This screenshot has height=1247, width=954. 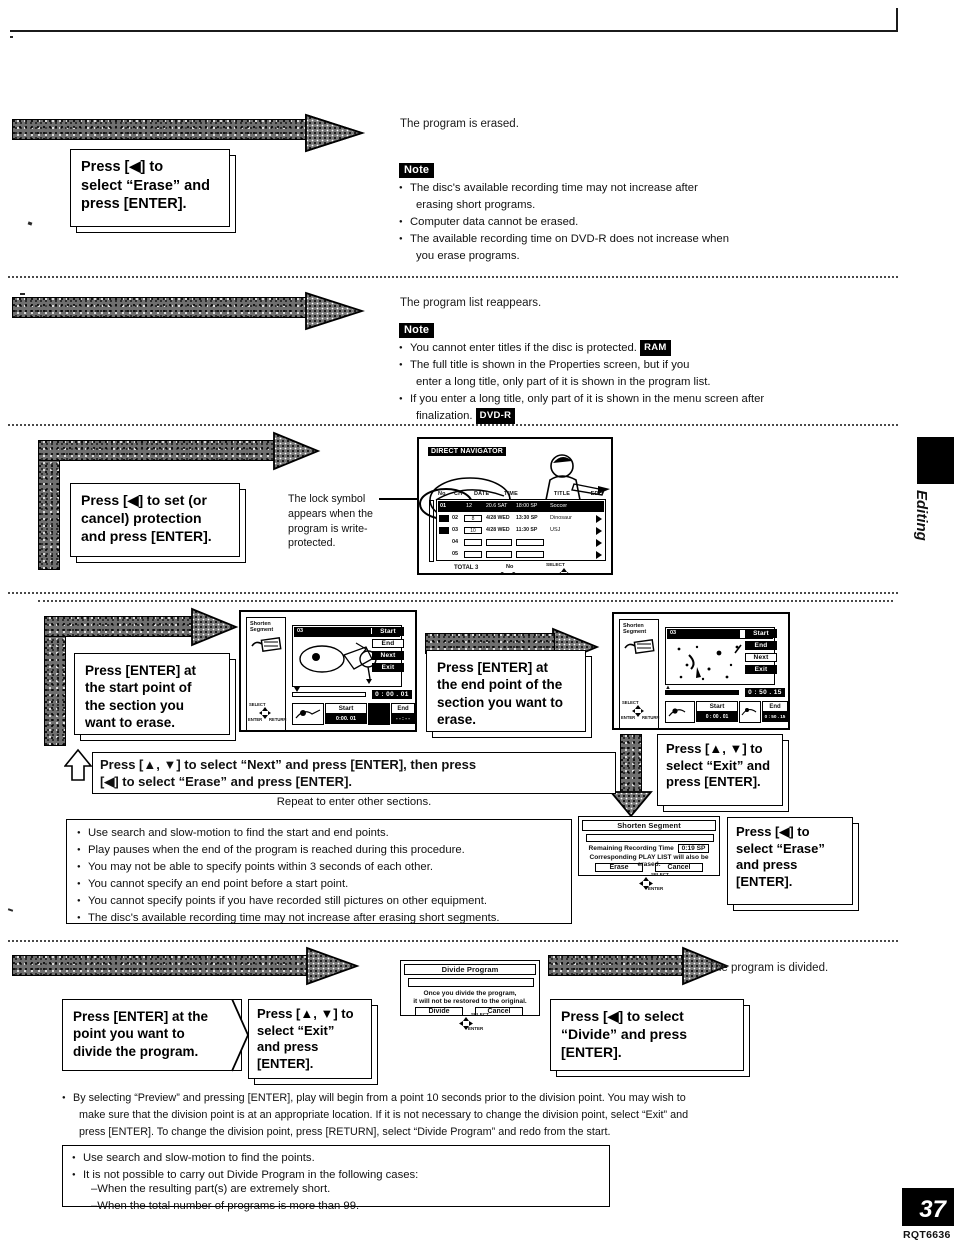 I want to click on scrollbar, so click(x=431, y=531).